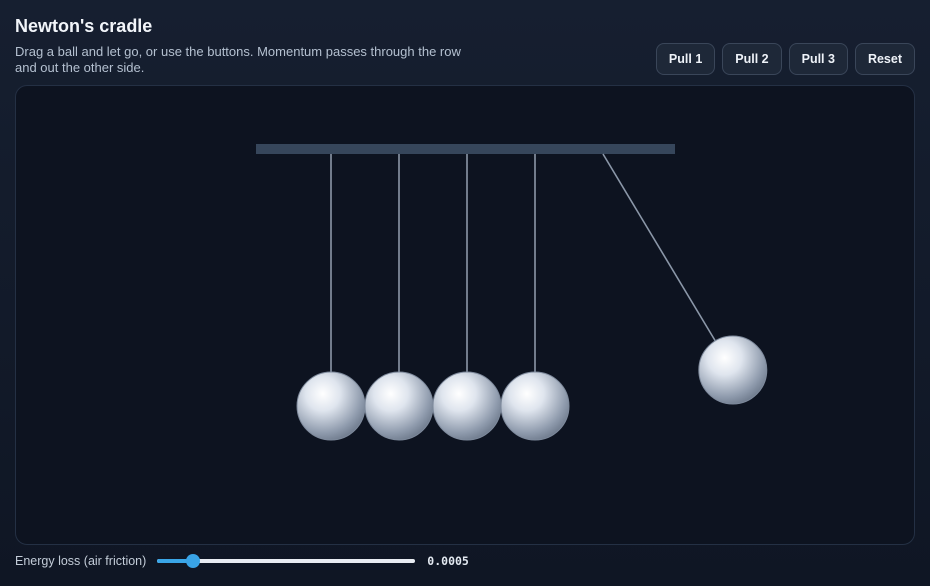 The width and height of the screenshot is (930, 586). I want to click on pull-2-button: Pull 2, so click(752, 59).